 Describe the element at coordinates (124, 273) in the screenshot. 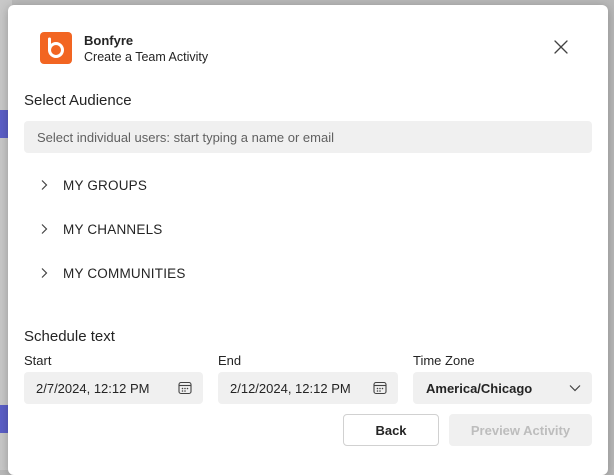

I see `tree-item-label: MY COMMUNITIES` at that location.